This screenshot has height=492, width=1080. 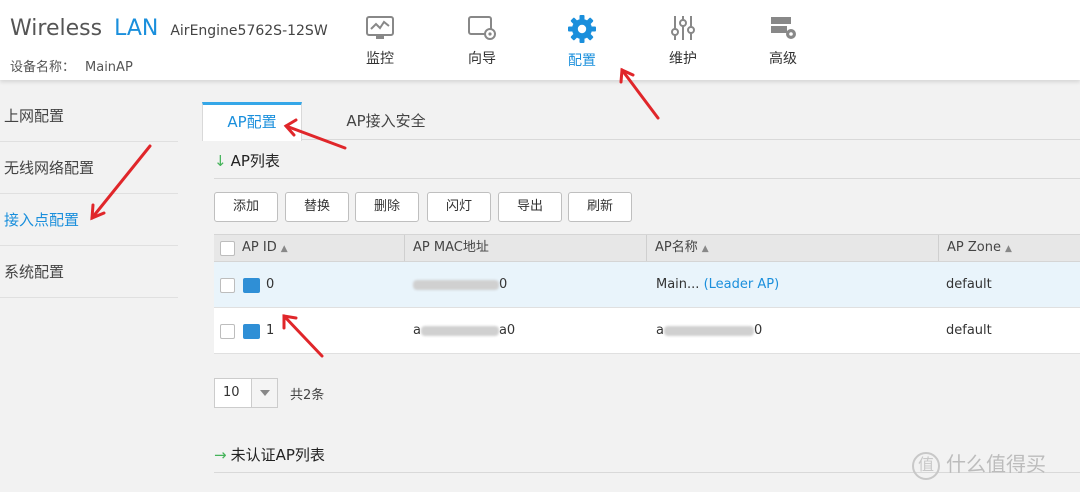 I want to click on sidebar-item-internet-config: 上网配置, so click(x=89, y=116).